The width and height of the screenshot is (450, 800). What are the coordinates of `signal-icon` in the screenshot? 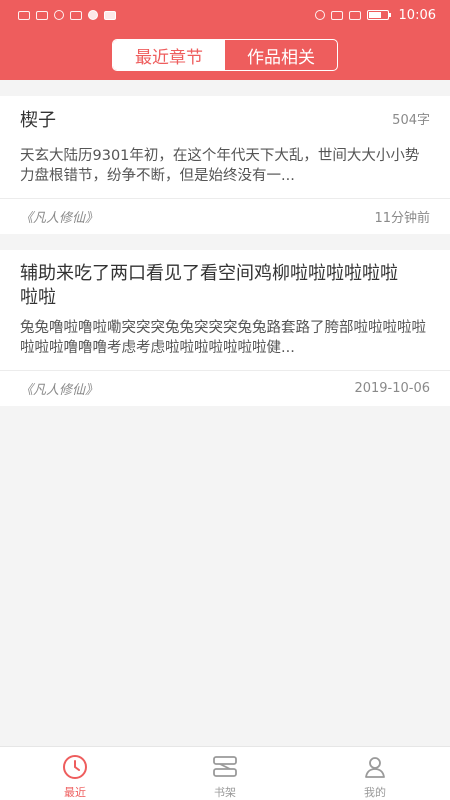 It's located at (42, 15).